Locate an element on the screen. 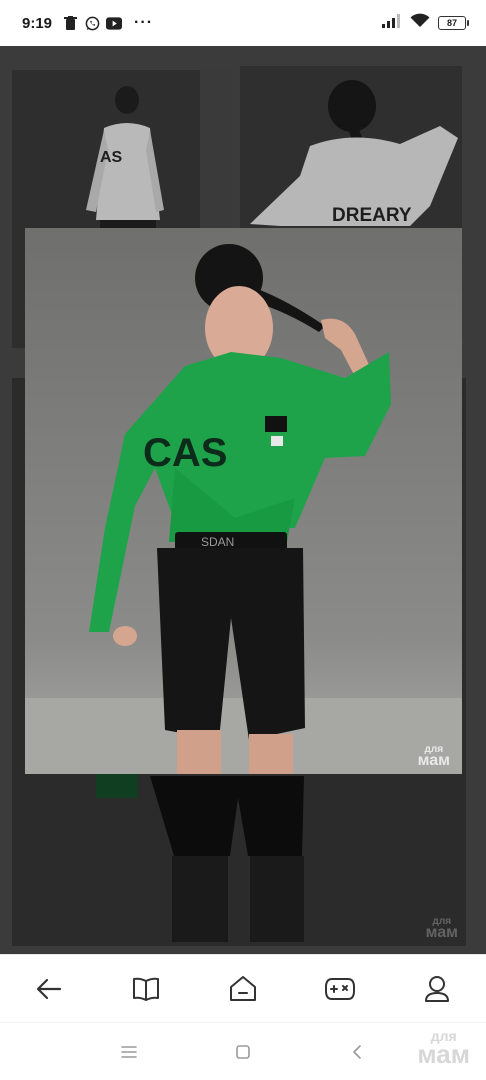  profile-button is located at coordinates (437, 989).